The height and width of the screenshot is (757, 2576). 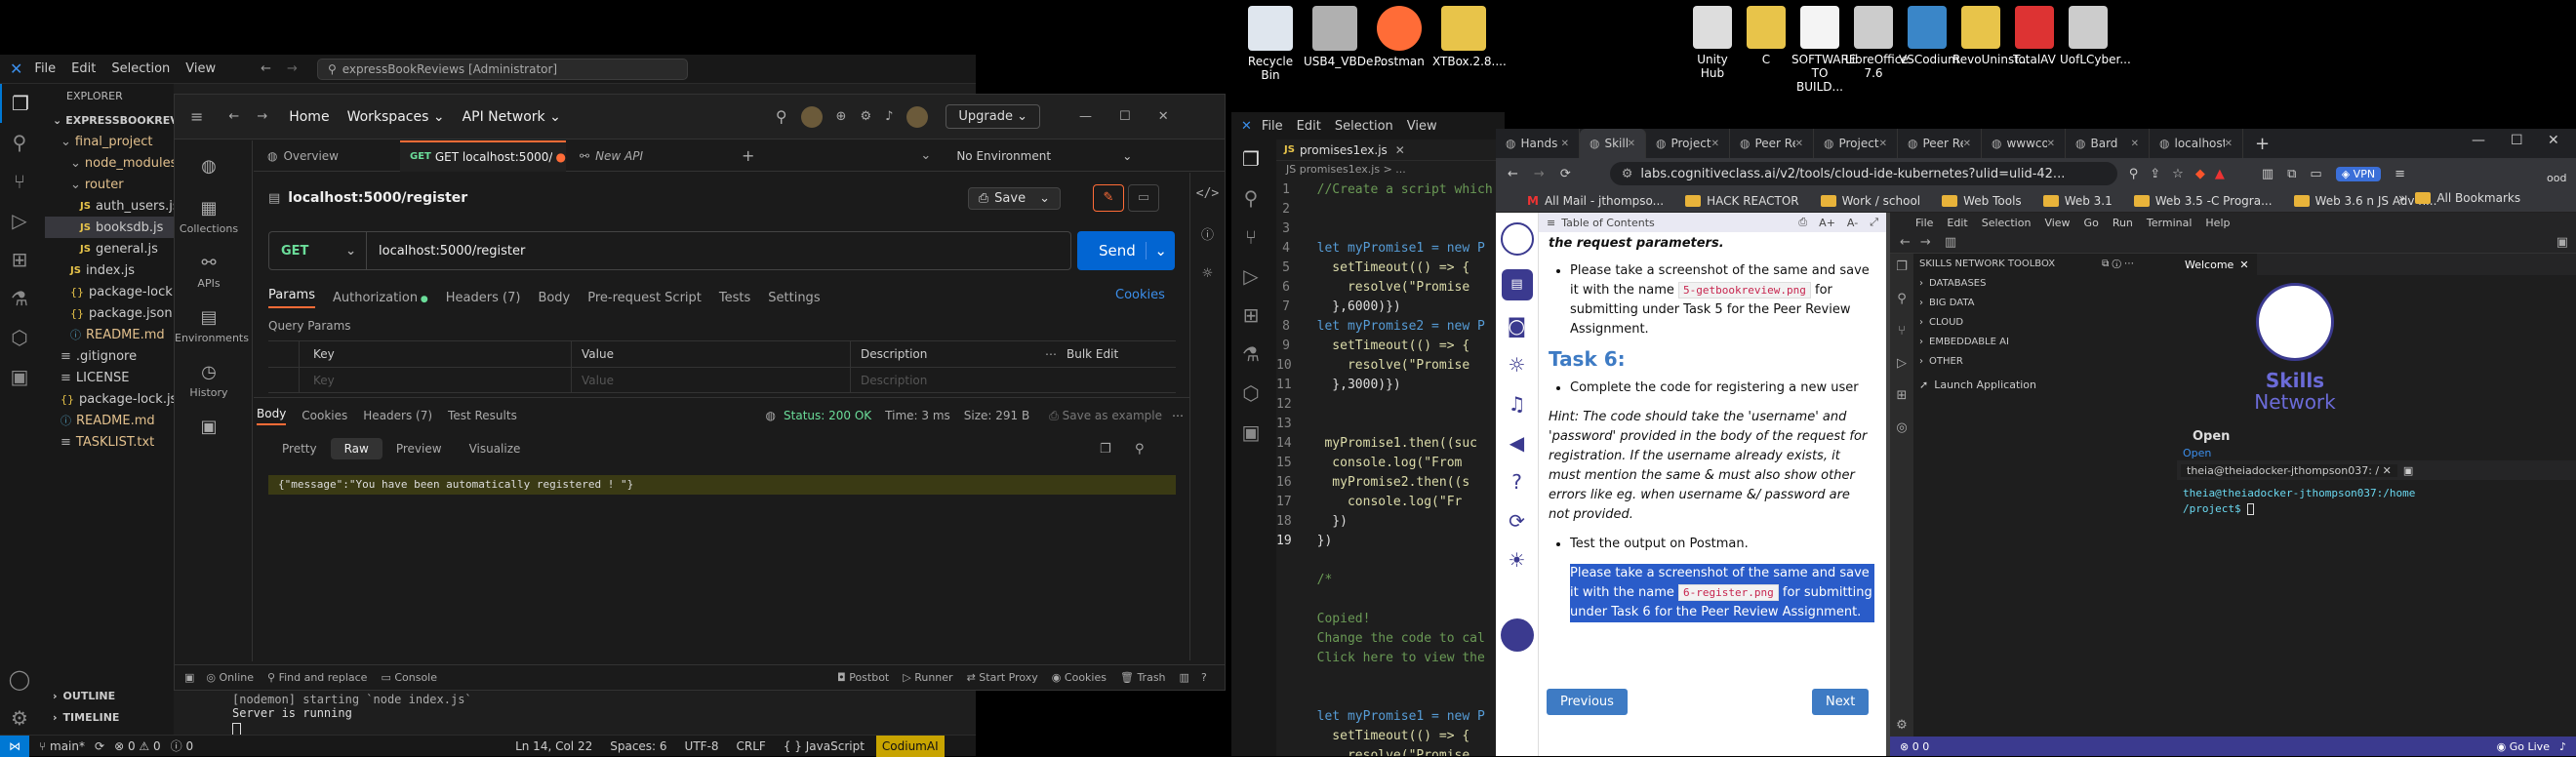 What do you see at coordinates (19, 717) in the screenshot?
I see `settings-gear-icon: ⚙` at bounding box center [19, 717].